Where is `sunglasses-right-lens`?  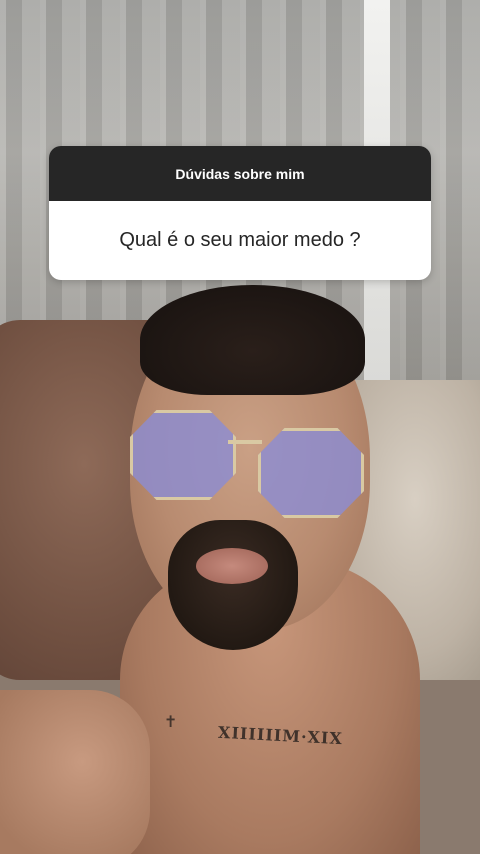
sunglasses-right-lens is located at coordinates (311, 473).